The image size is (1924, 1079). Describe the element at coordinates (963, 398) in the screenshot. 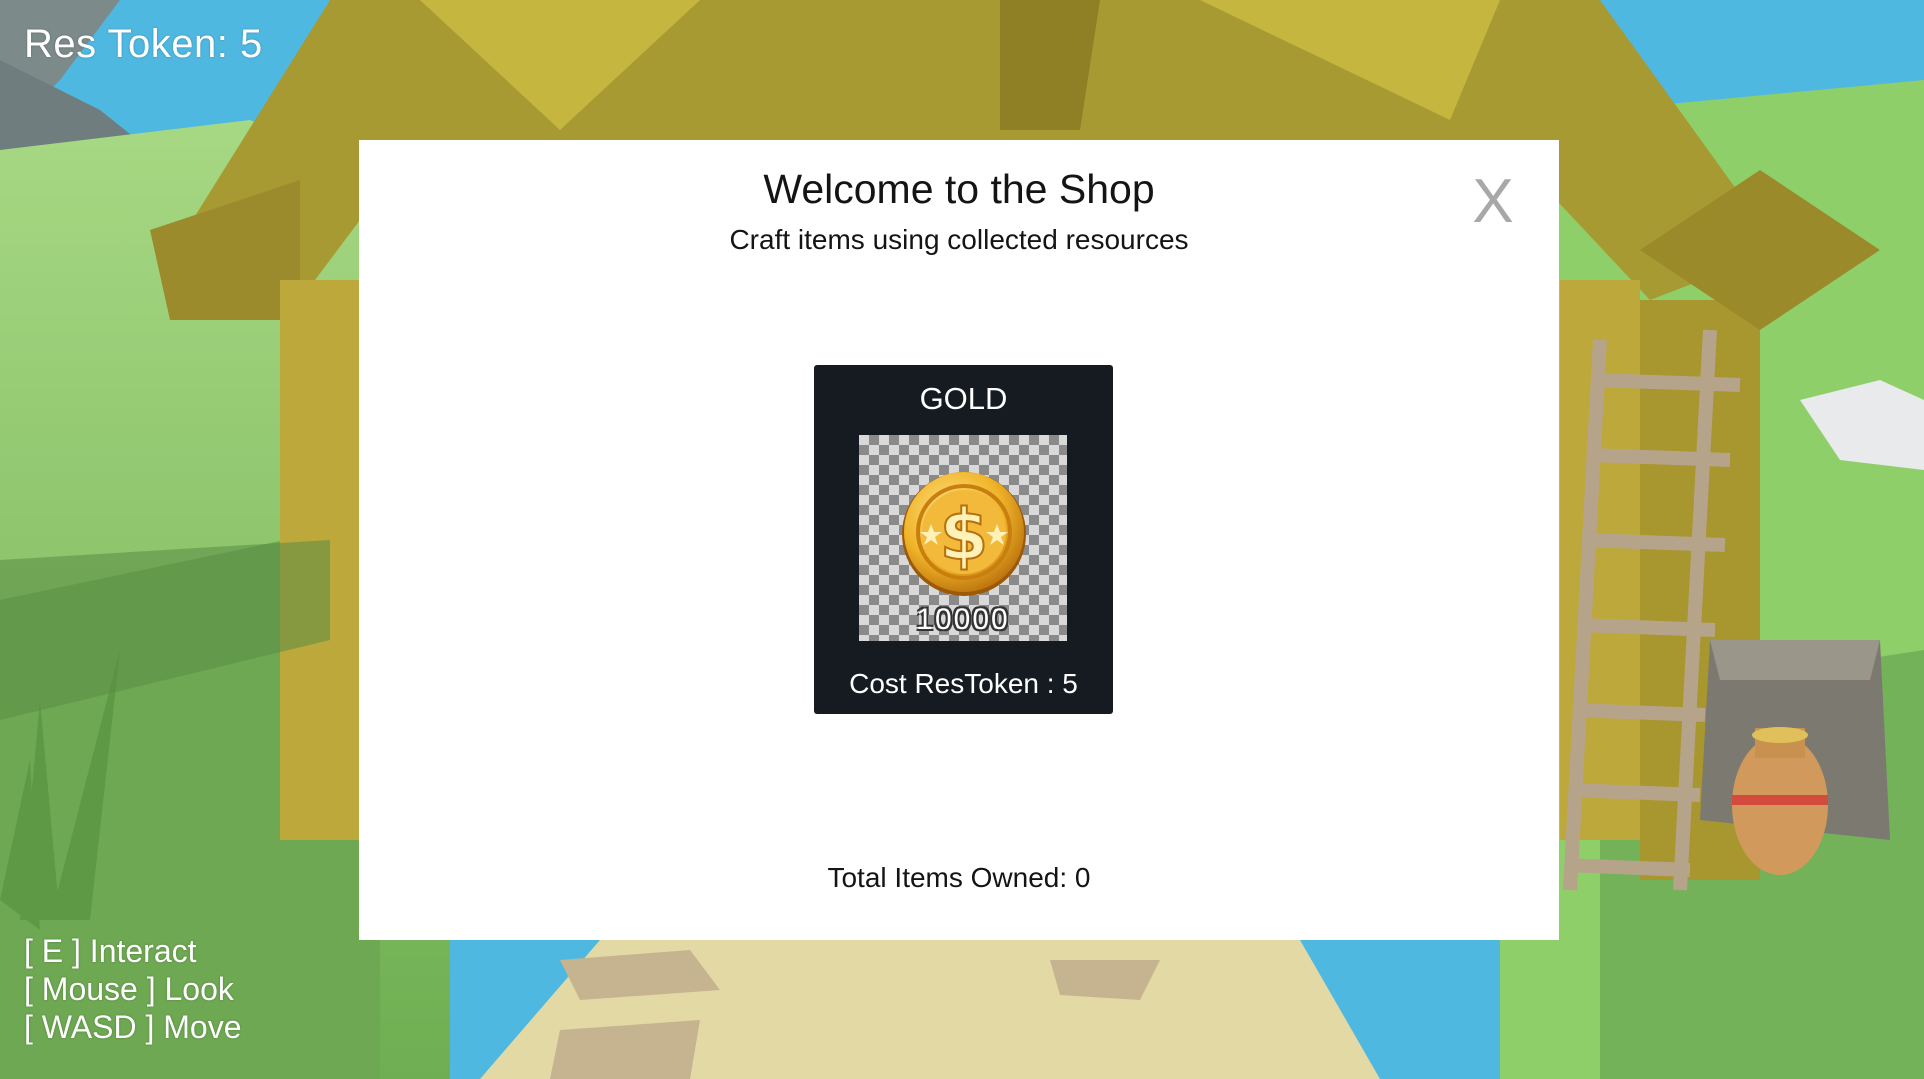

I see `item-name: GOLD` at that location.